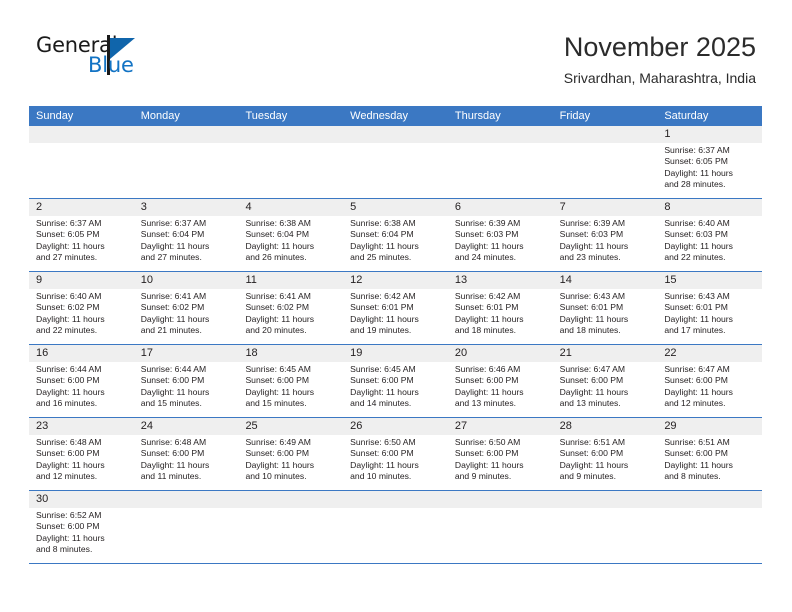 This screenshot has height=612, width=792. I want to click on day-number: 29, so click(710, 426).